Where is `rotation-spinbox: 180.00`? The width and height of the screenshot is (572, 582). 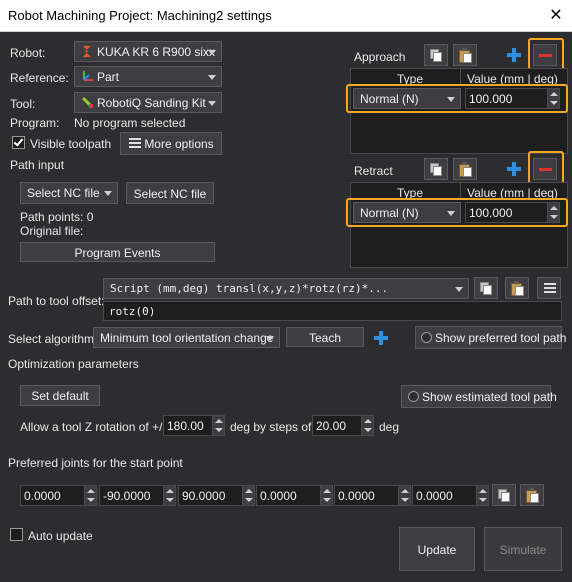 rotation-spinbox: 180.00 is located at coordinates (194, 425).